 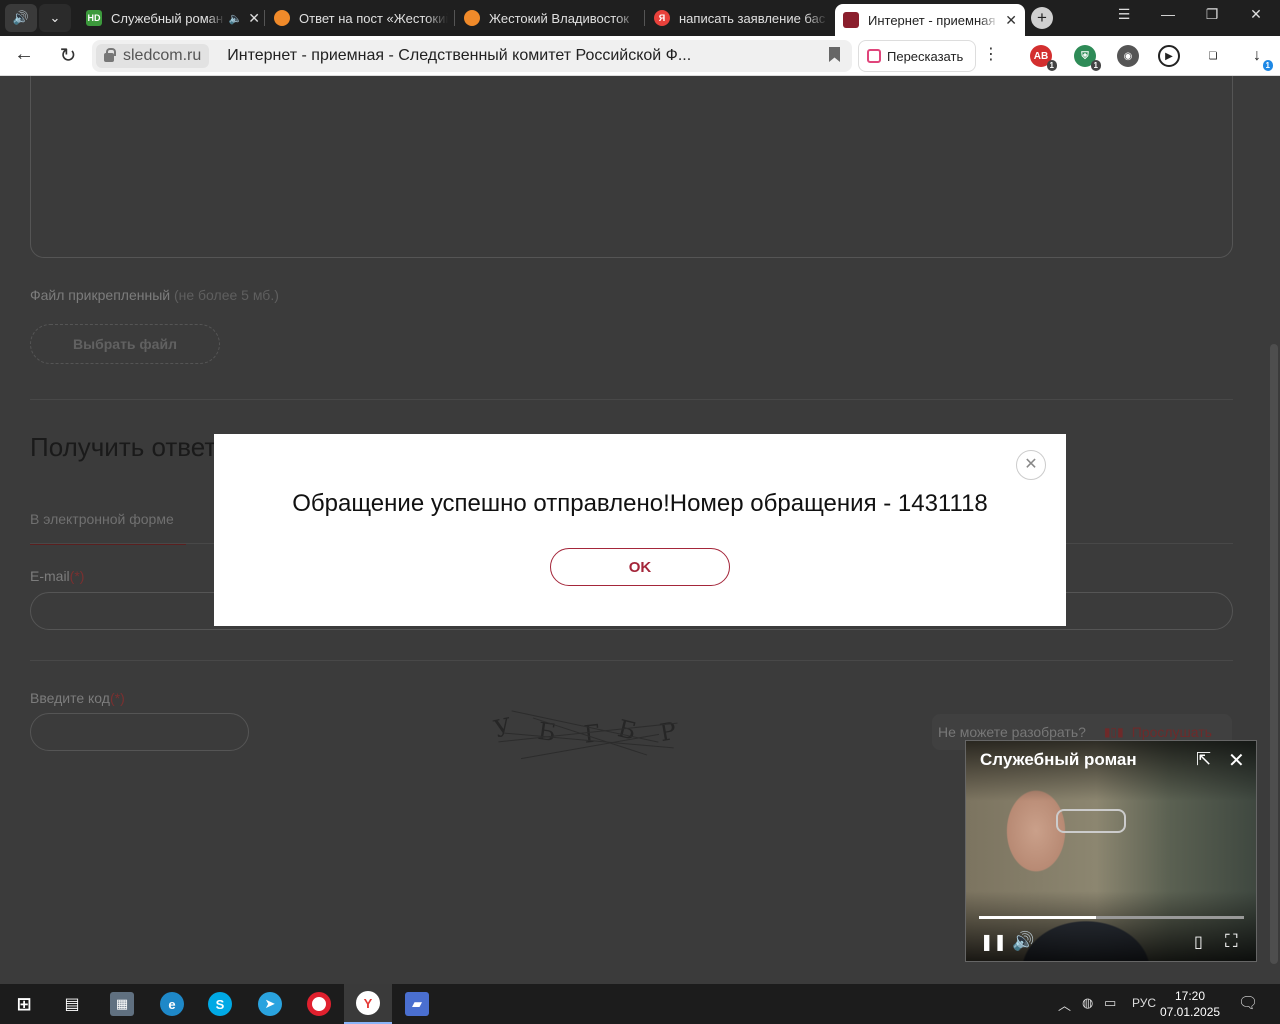 I want to click on meet-icon: ◍, so click(x=1087, y=1003).